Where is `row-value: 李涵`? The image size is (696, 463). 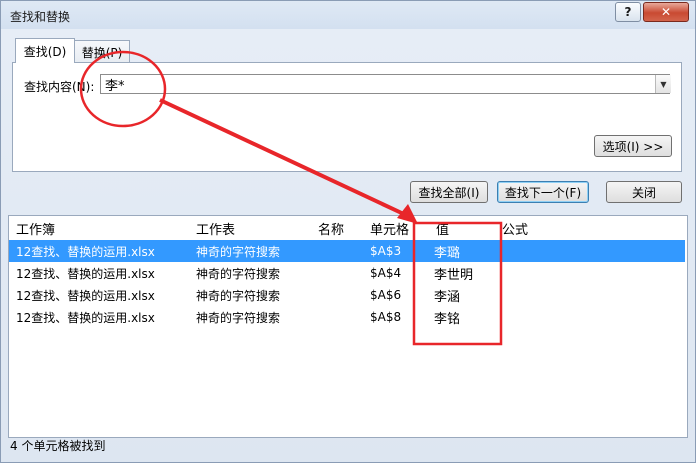
row-value: 李涵 is located at coordinates (447, 297).